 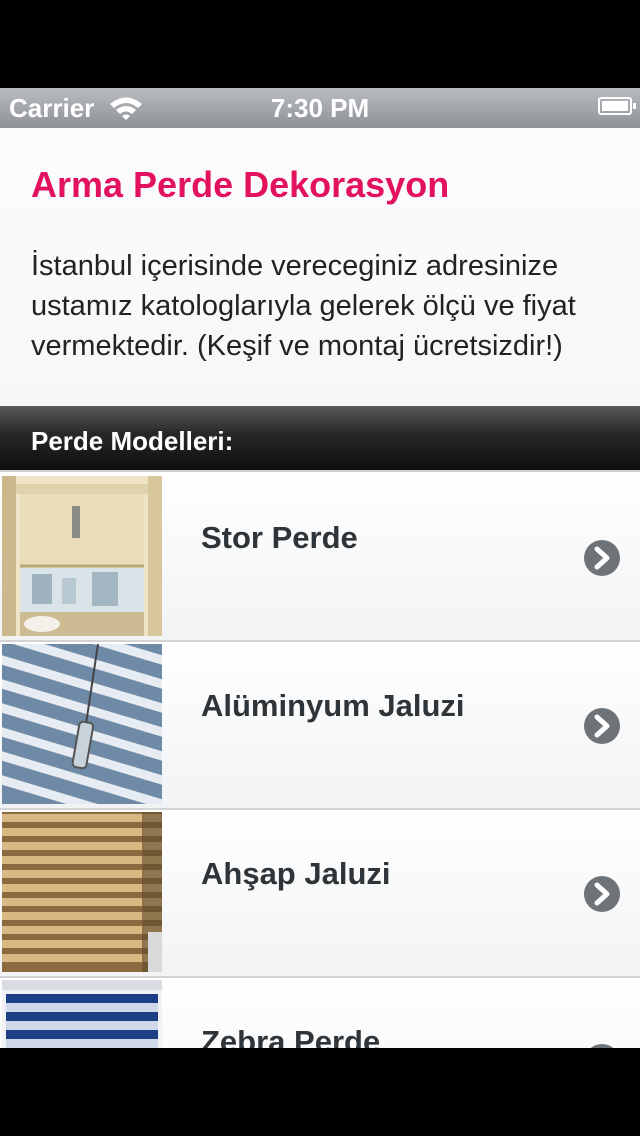 What do you see at coordinates (333, 705) in the screenshot?
I see `list-item-label: Alüminyum Jaluzi` at bounding box center [333, 705].